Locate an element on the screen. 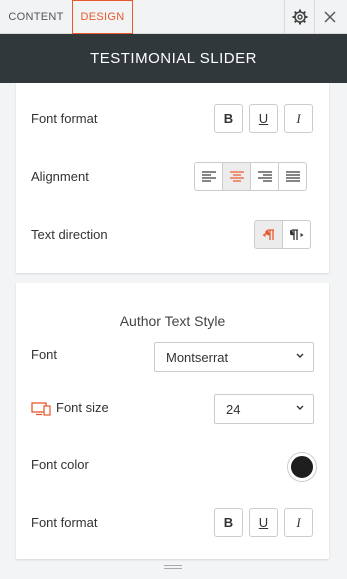  font-size-label: Font size is located at coordinates (82, 407).